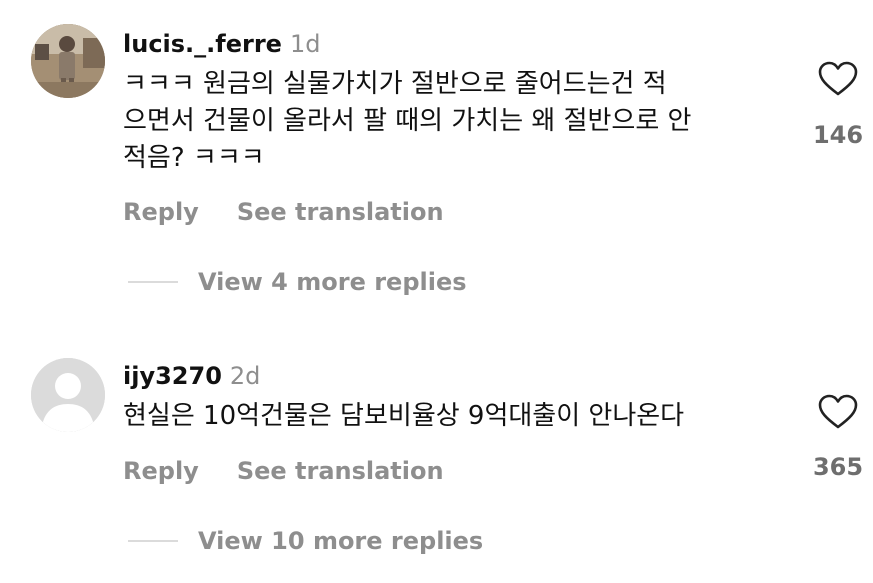  I want to click on comment-text-line: 적음? ㅋㅋㅋ, so click(194, 158).